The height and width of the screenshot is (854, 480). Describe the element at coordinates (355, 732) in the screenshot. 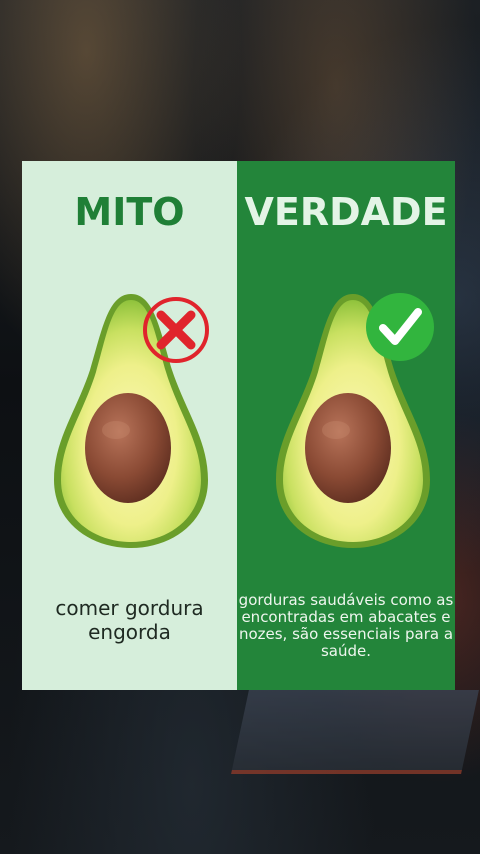

I see `building-roof` at that location.